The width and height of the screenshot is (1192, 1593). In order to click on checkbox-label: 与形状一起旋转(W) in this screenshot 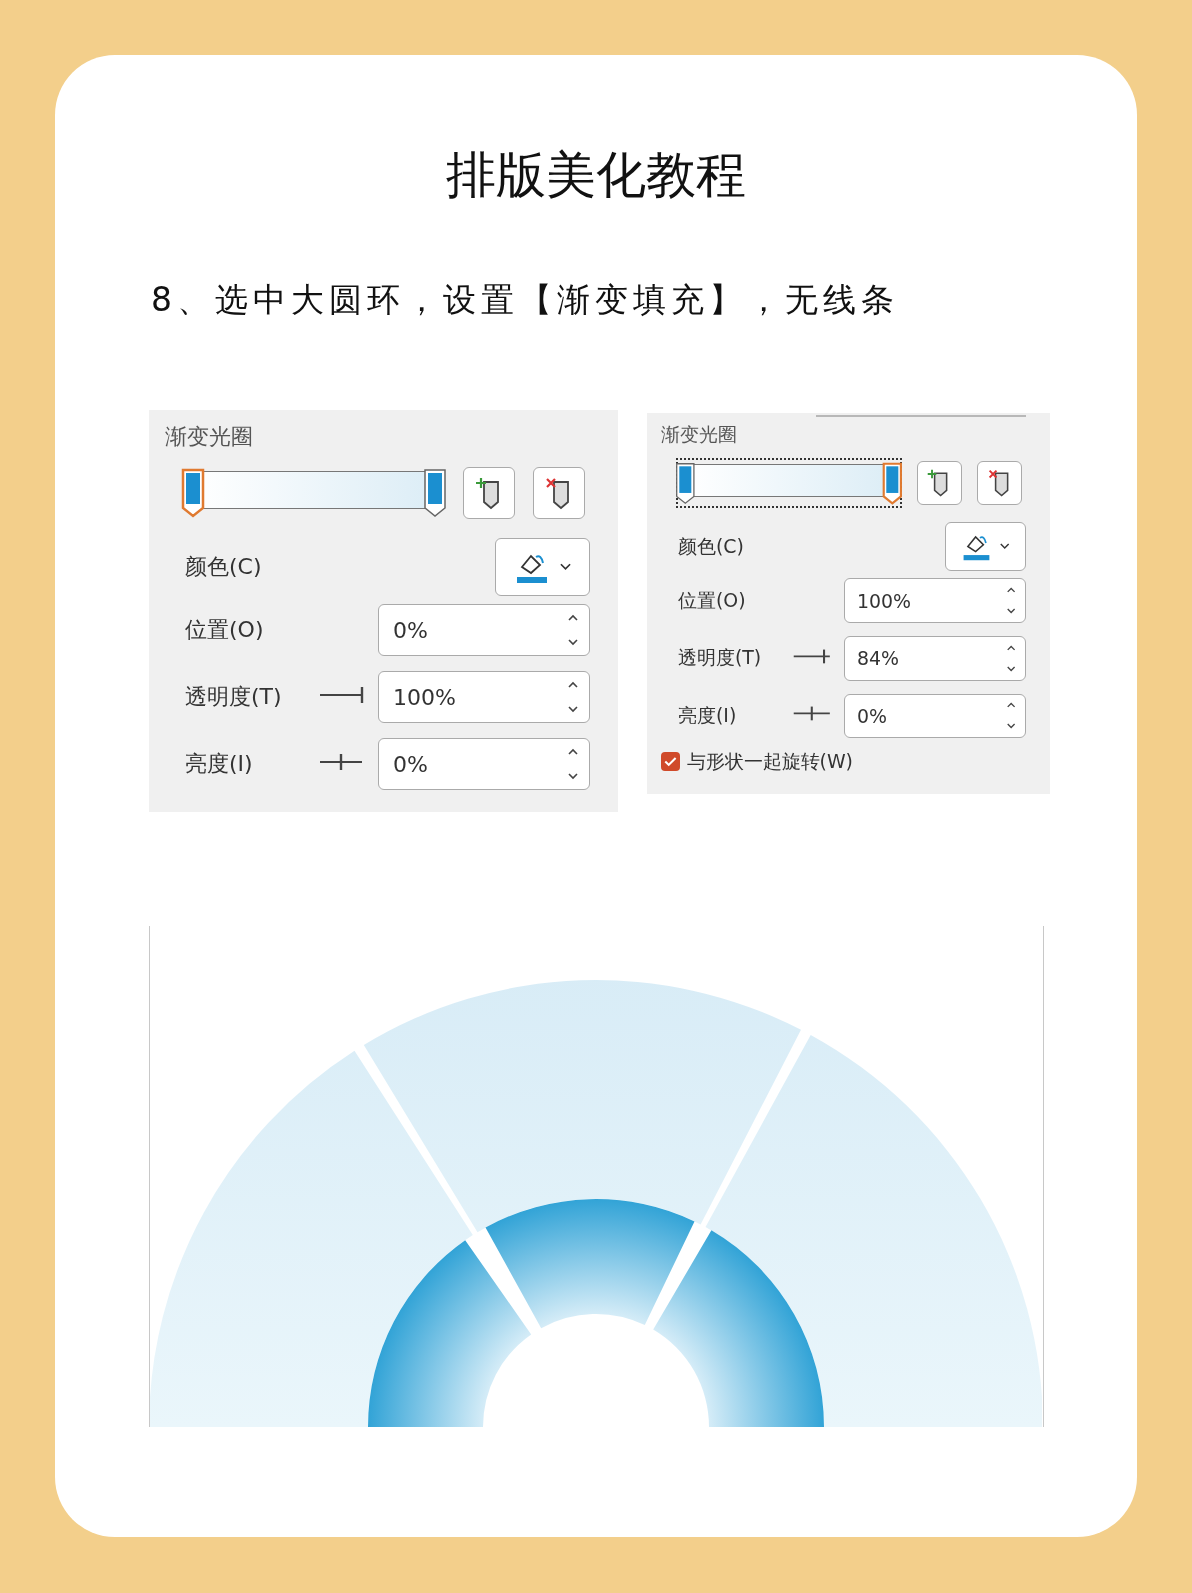, I will do `click(769, 761)`.